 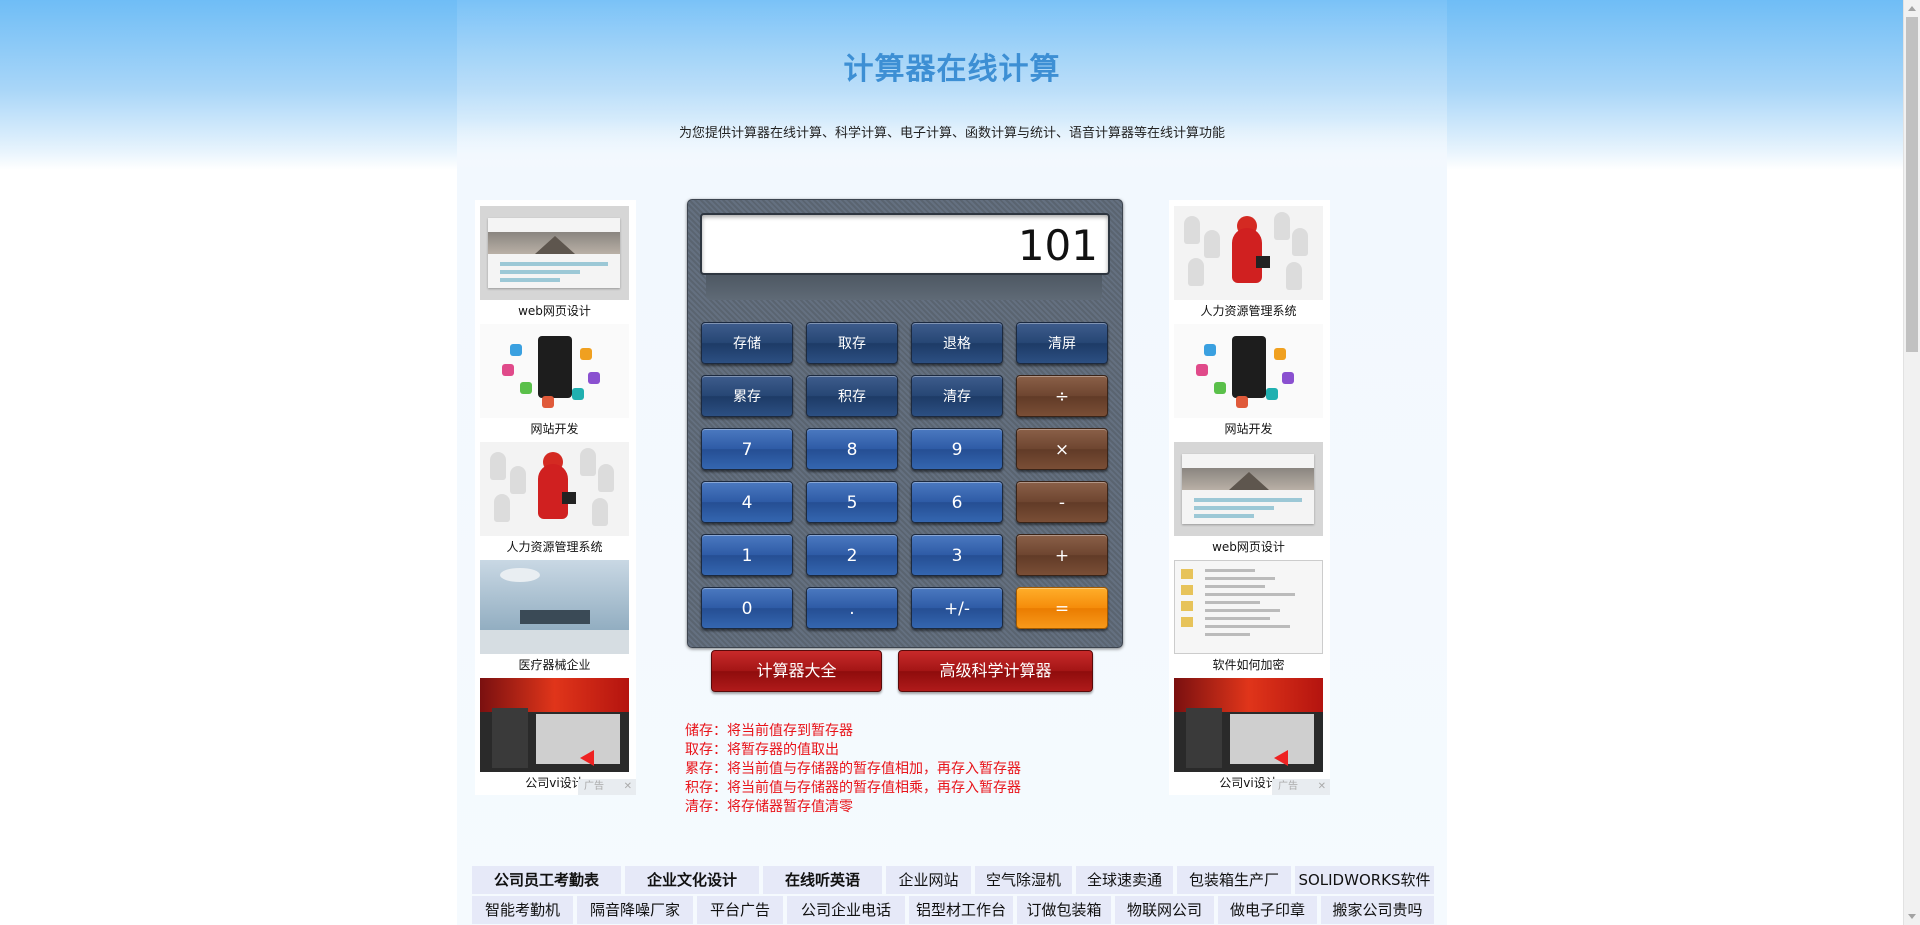 What do you see at coordinates (957, 396) in the screenshot?
I see `clear-store-button: 清存` at bounding box center [957, 396].